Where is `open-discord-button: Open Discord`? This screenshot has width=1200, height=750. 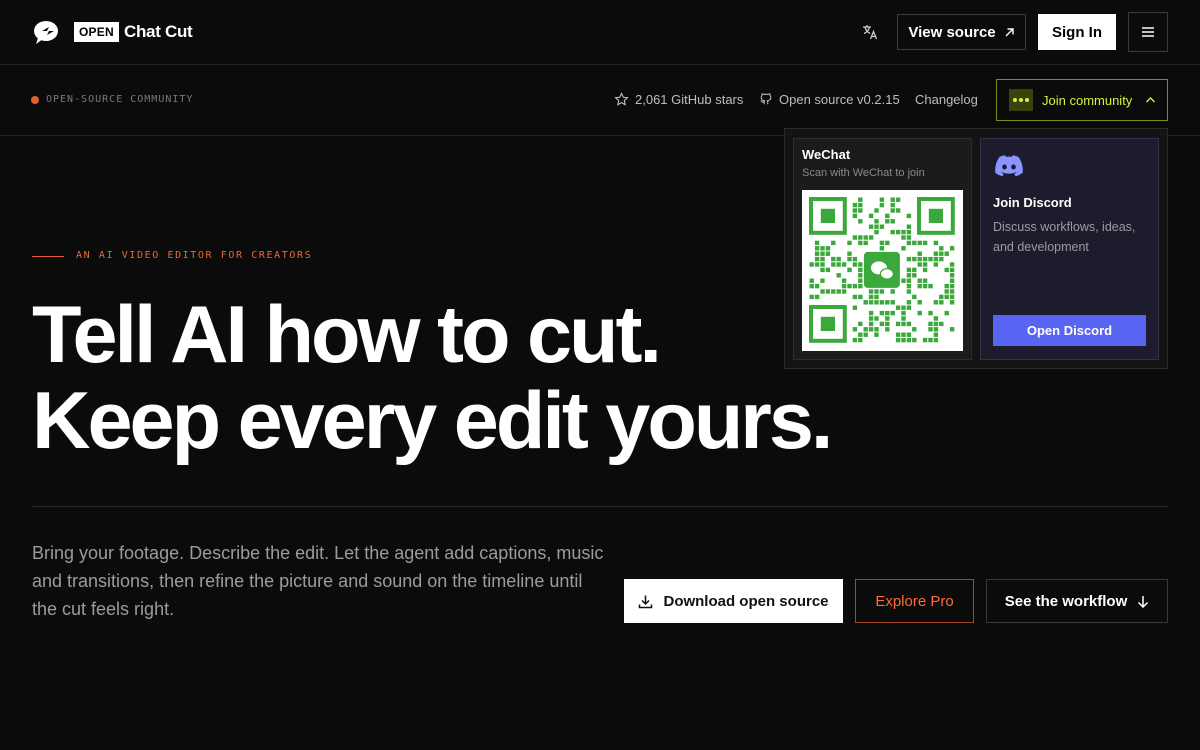 open-discord-button: Open Discord is located at coordinates (1069, 330).